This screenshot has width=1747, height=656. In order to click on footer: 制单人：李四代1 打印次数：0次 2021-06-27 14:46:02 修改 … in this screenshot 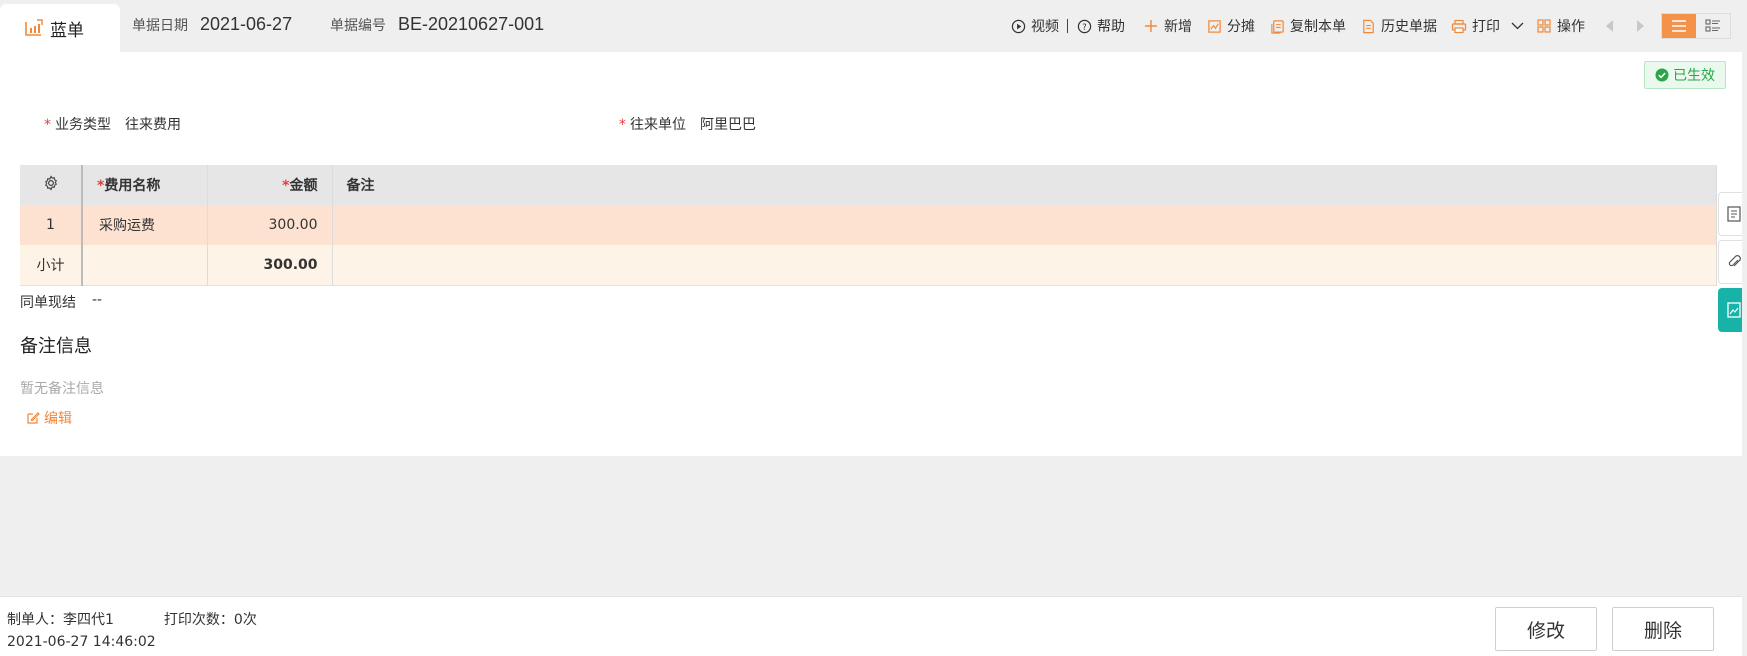, I will do `click(871, 626)`.